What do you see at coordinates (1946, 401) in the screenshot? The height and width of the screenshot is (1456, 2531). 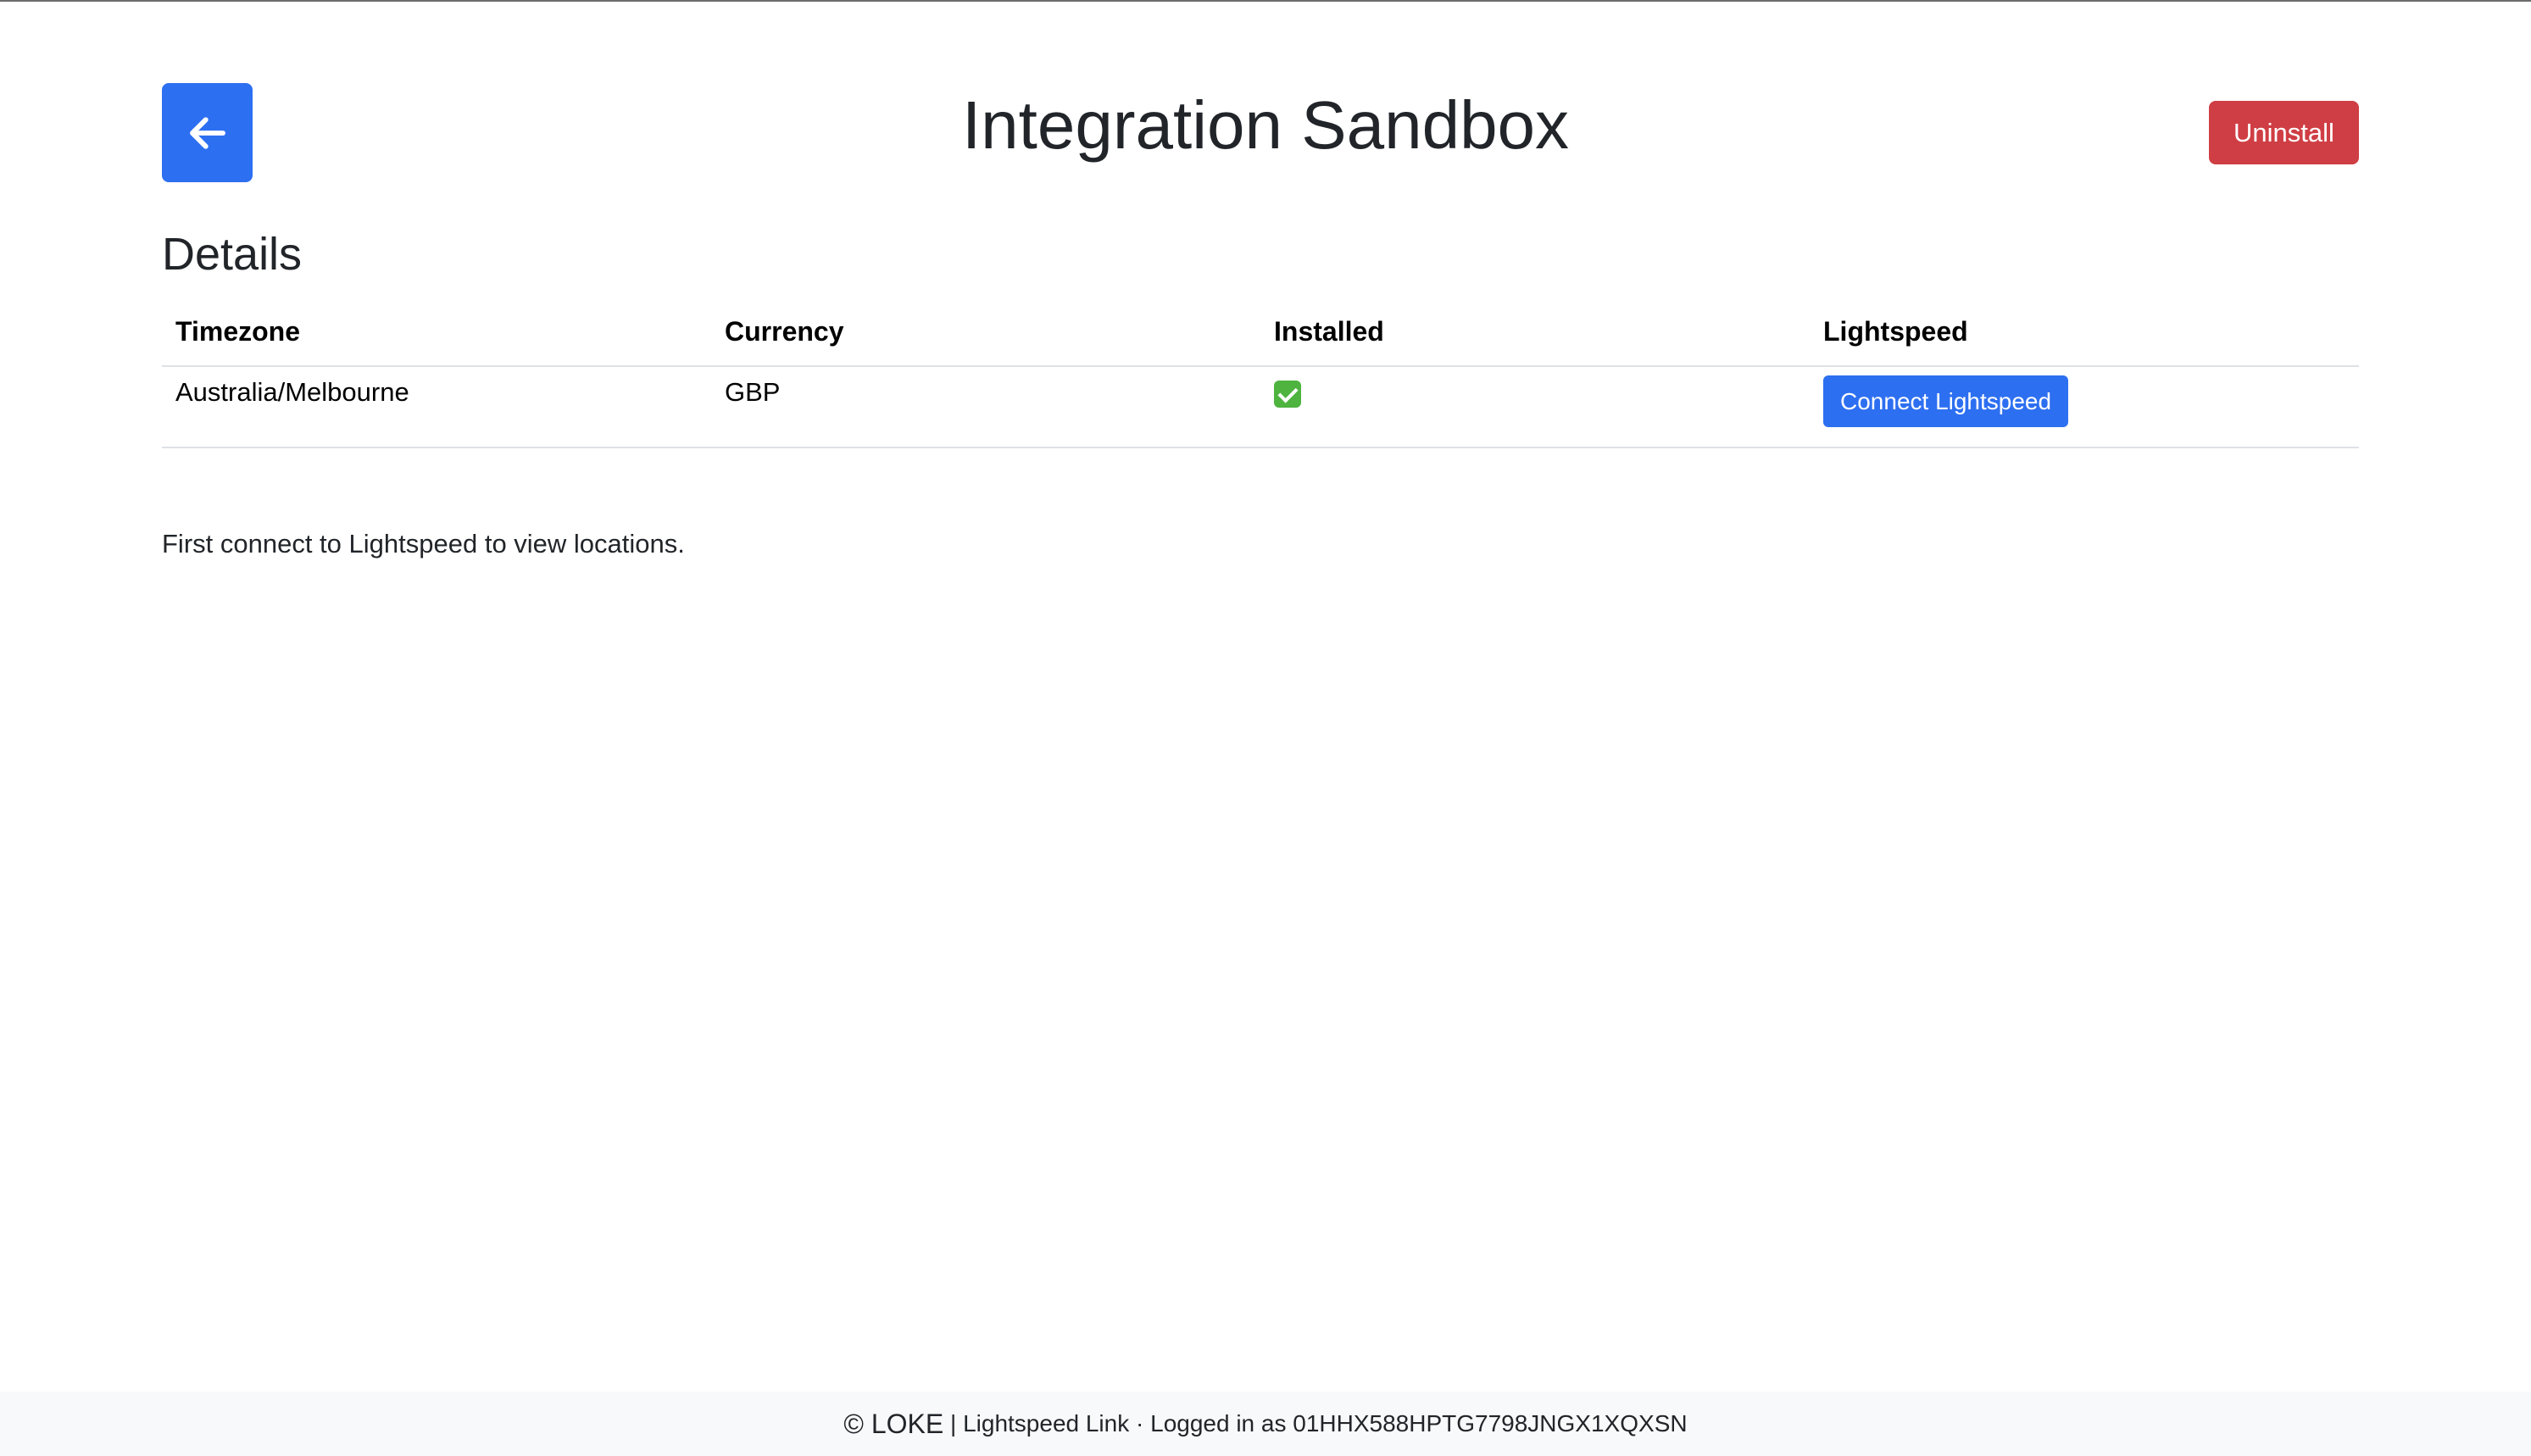 I see `connect-lightspeed-button: Connect Lightspeed` at bounding box center [1946, 401].